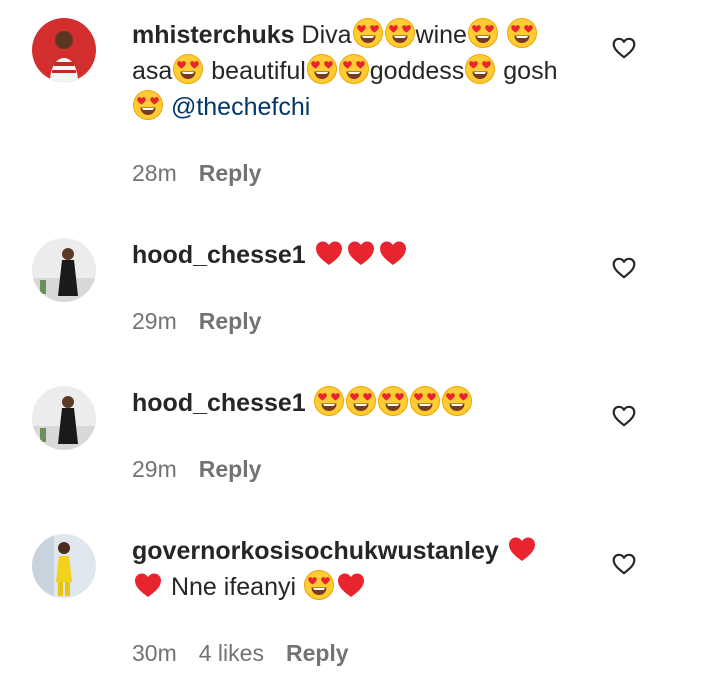  Describe the element at coordinates (255, 71) in the screenshot. I see `comment-word: beautiful` at that location.